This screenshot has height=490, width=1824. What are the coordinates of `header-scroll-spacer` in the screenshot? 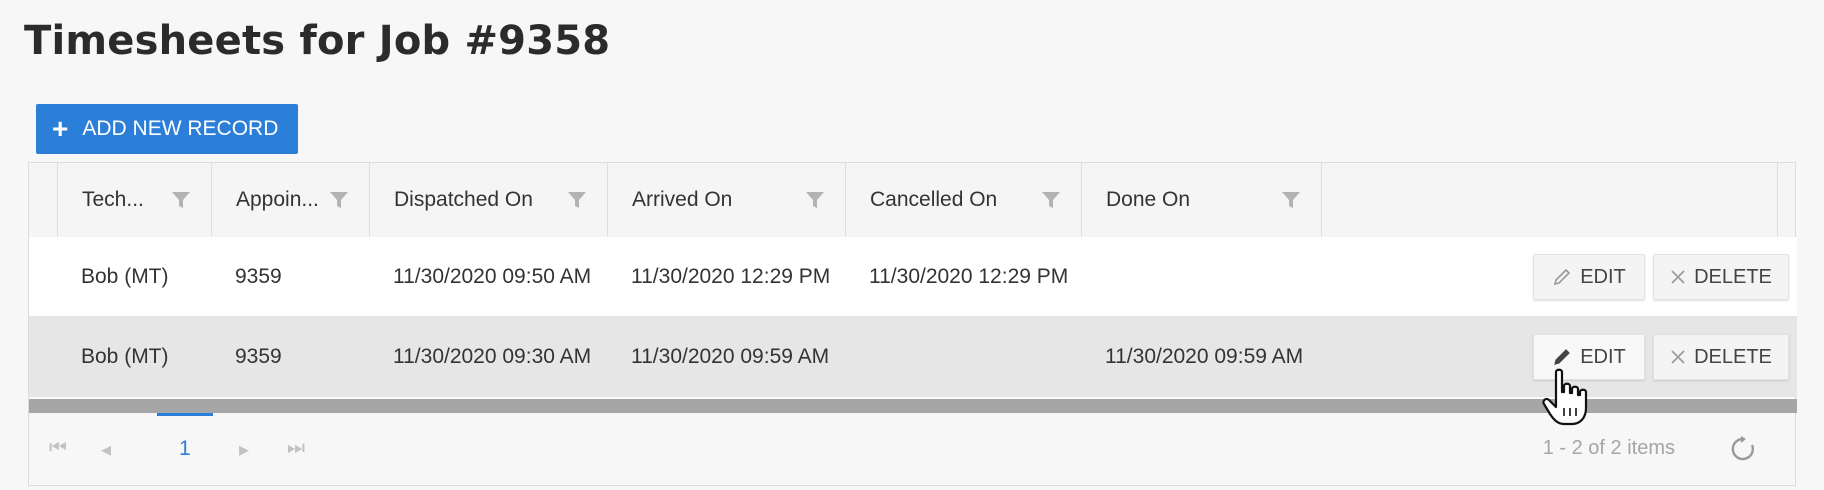 It's located at (1787, 200).